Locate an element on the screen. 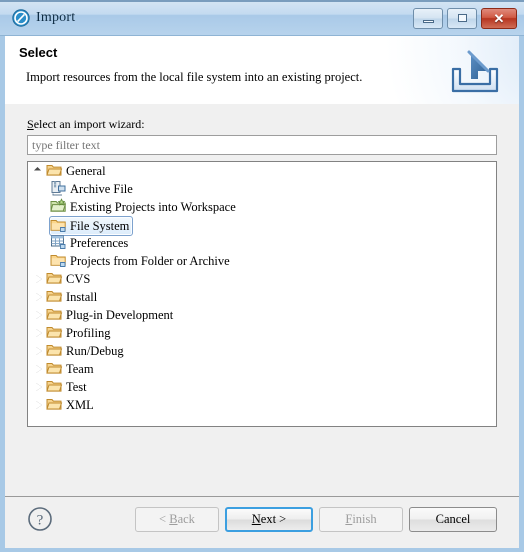 Image resolution: width=524 pixels, height=552 pixels. tree-item-content: File System is located at coordinates (91, 226).